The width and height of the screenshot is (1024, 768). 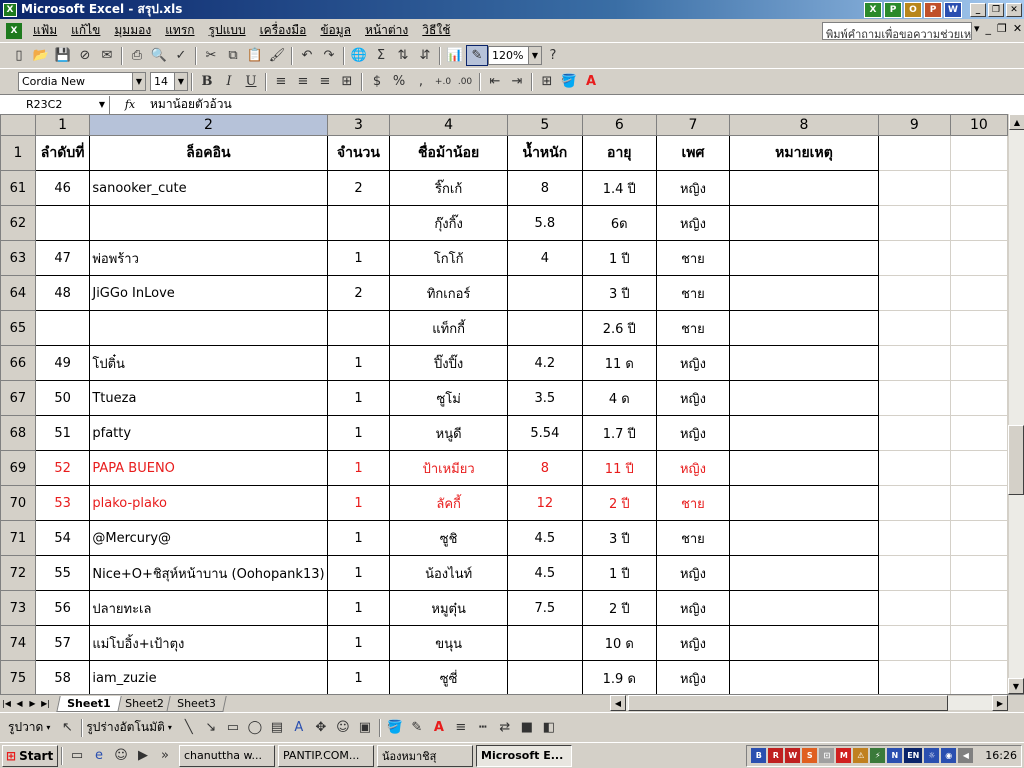 I want to click on rectangle-icon: ▭, so click(x=233, y=727).